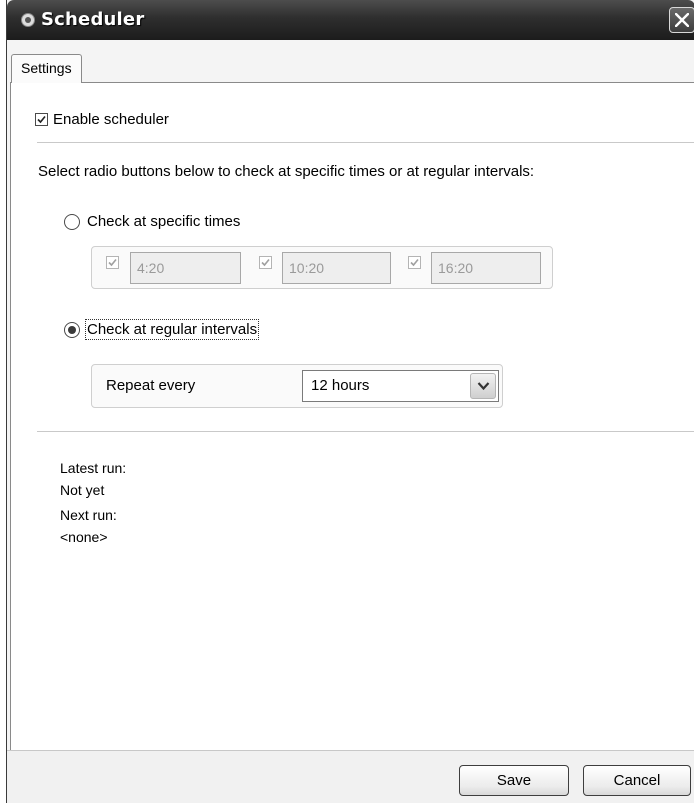 This screenshot has width=694, height=803. I want to click on separator-bottom, so click(365, 431).